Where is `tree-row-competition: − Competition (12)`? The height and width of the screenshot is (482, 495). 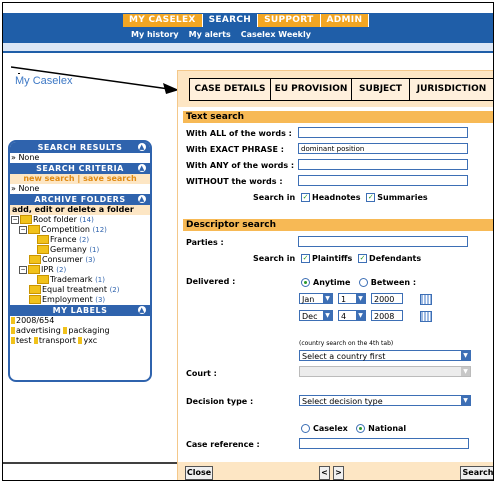 tree-row-competition: − Competition (12) is located at coordinates (80, 230).